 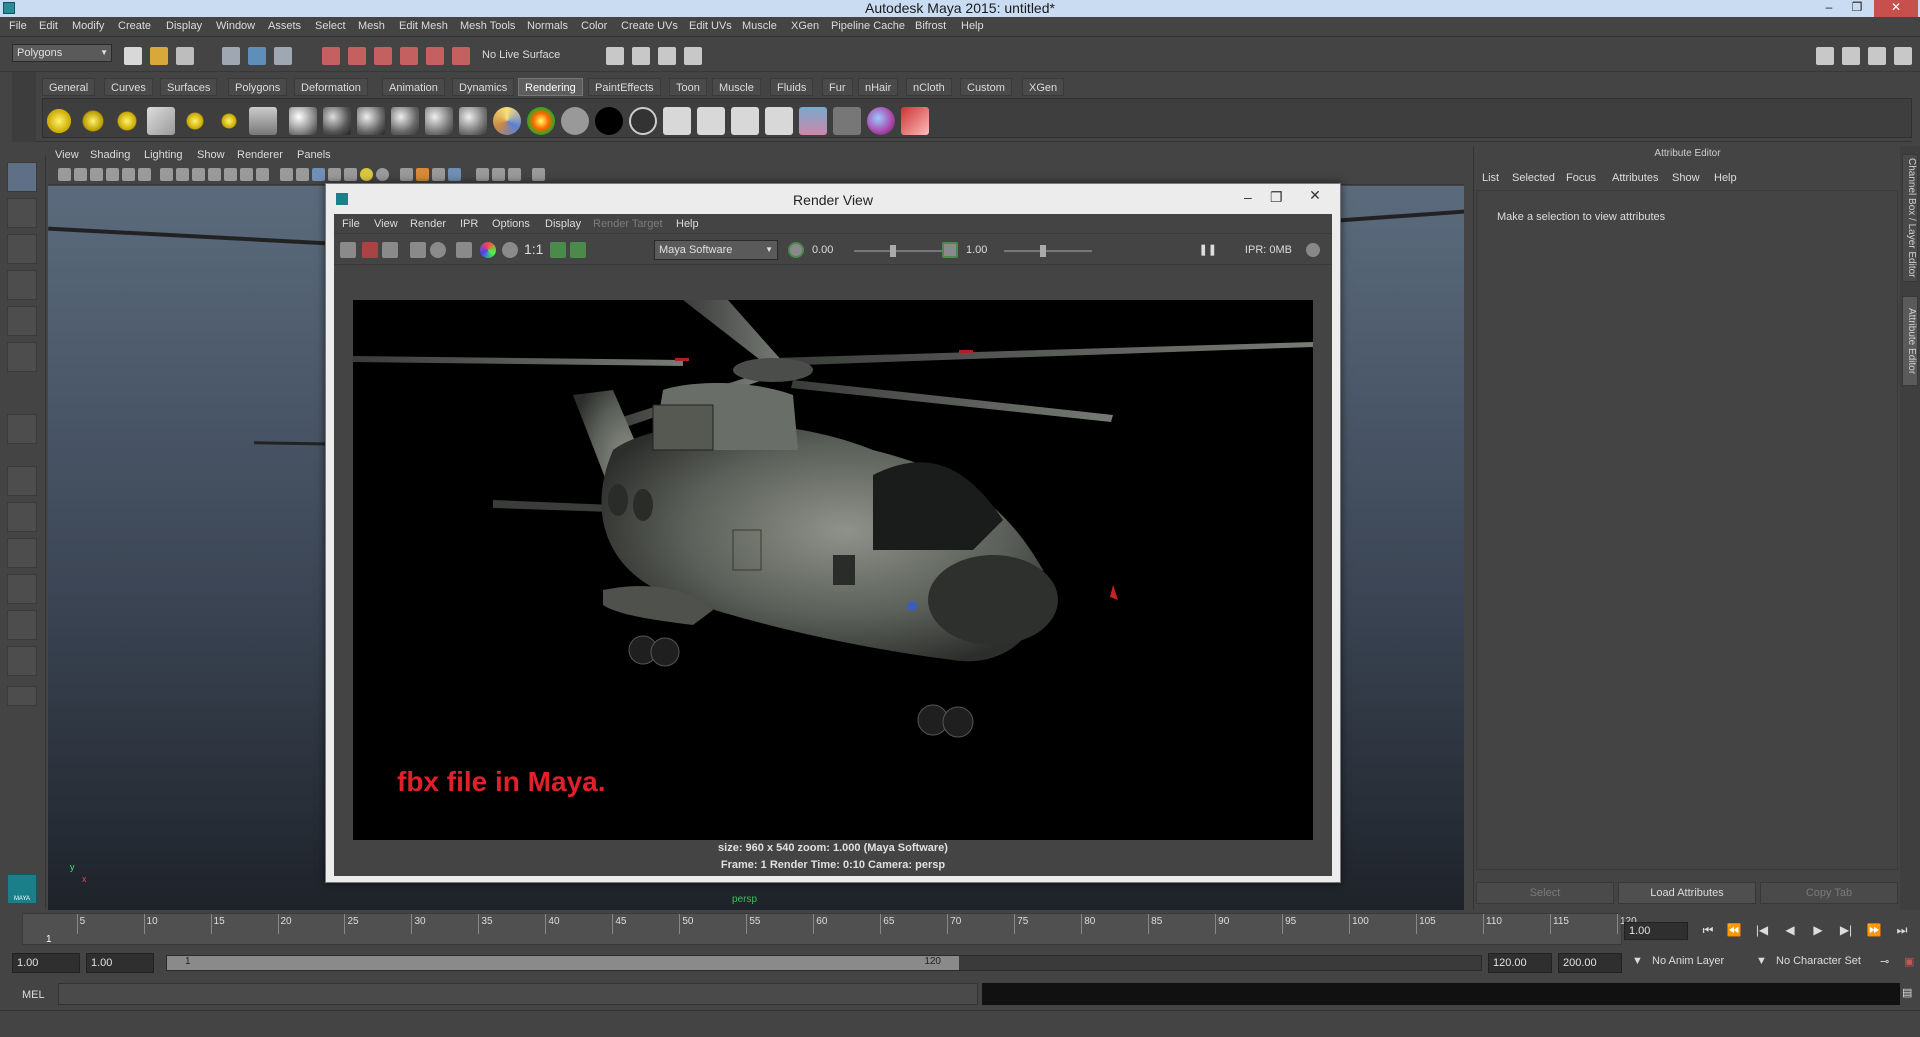 What do you see at coordinates (498, 174) in the screenshot?
I see `xray-joints-icon` at bounding box center [498, 174].